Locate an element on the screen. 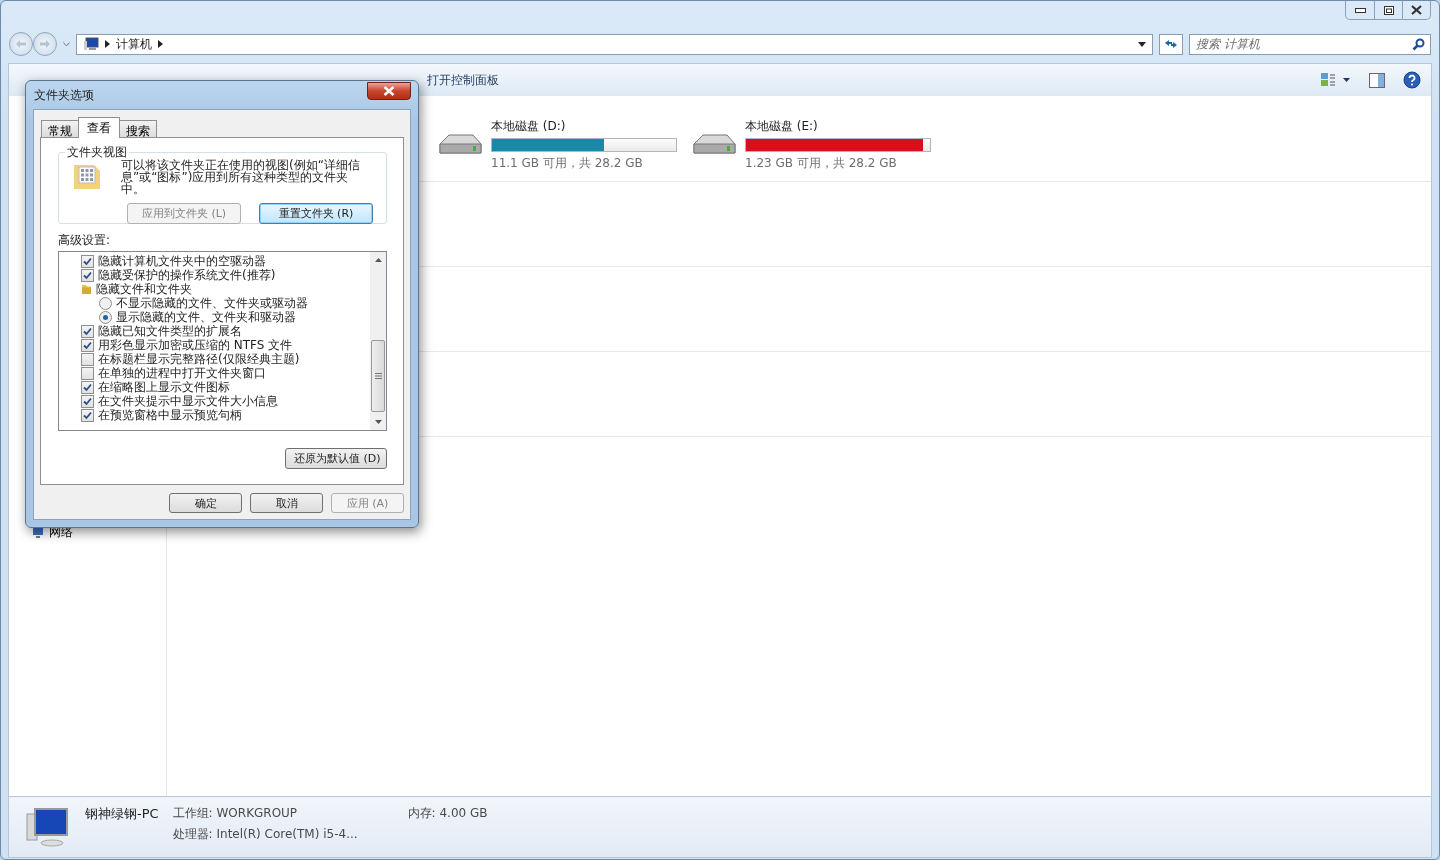 The height and width of the screenshot is (860, 1440). help-icon is located at coordinates (1412, 80).